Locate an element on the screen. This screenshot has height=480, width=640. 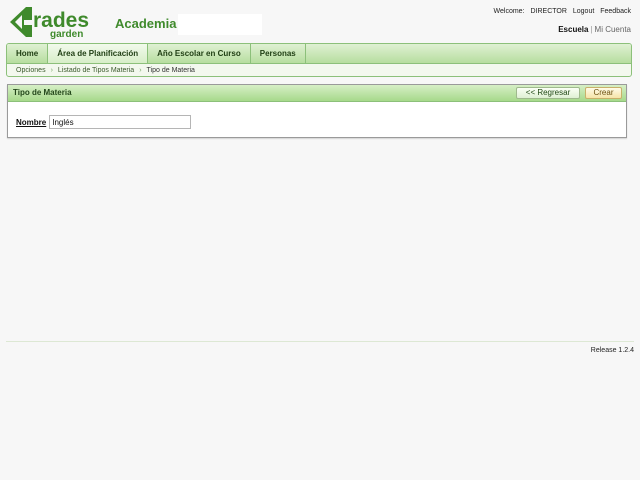
tab-ano-escolar-en-curso: Año Escolar en Curso is located at coordinates (199, 53).